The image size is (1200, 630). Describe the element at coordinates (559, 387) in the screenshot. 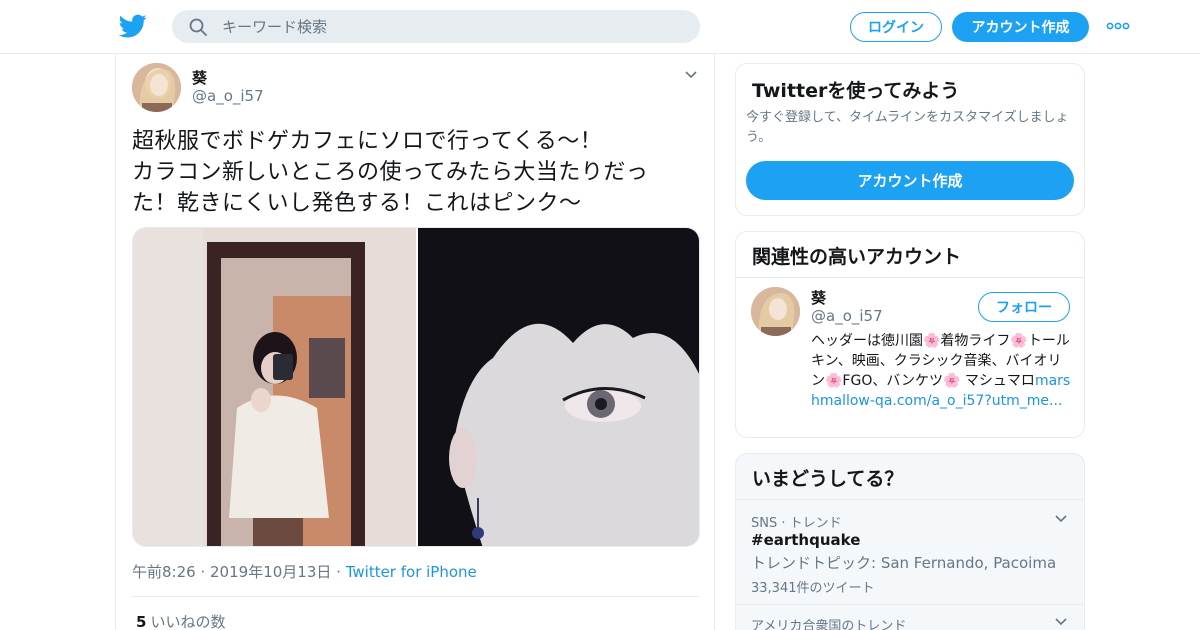

I see `eye-closeup-photo` at that location.